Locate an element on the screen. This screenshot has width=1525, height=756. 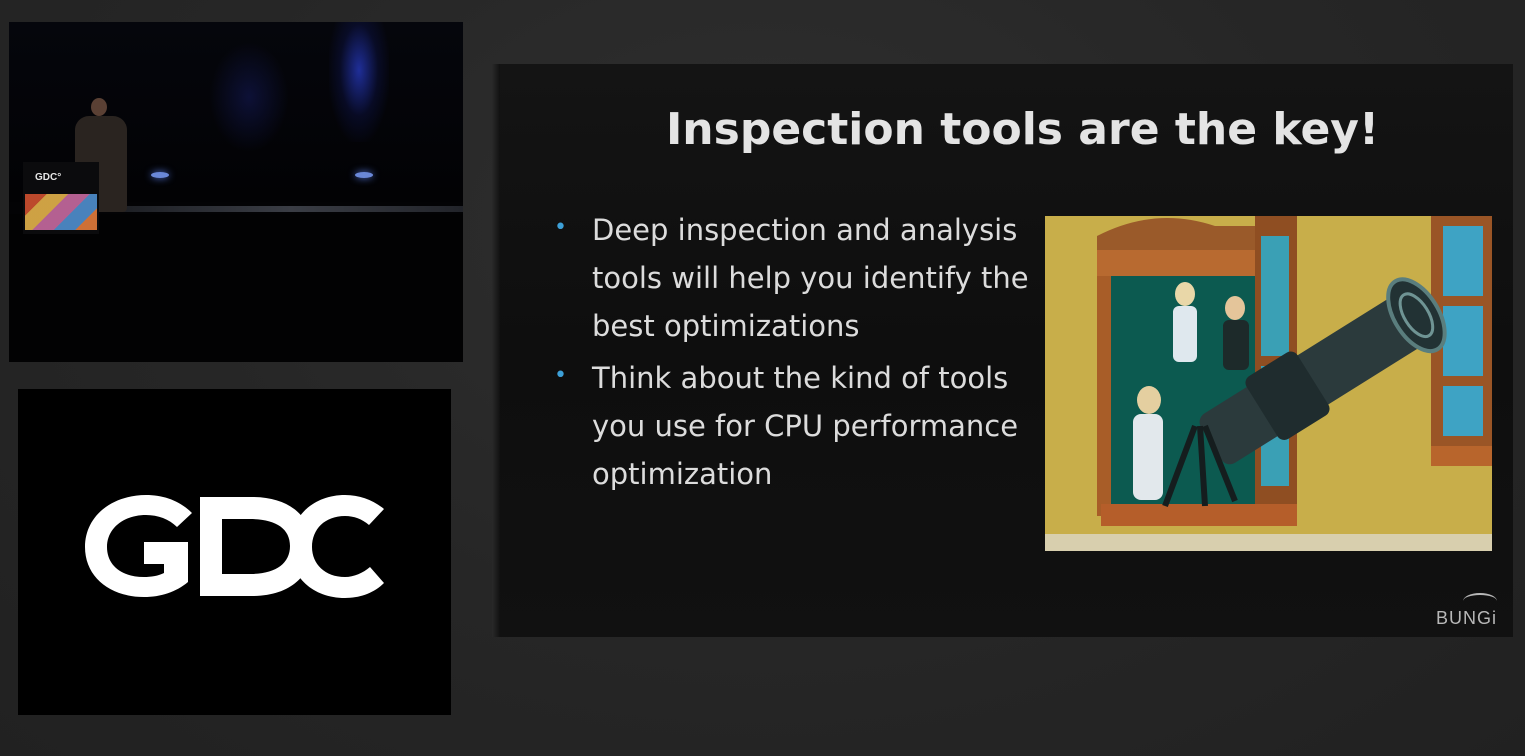
window-glass is located at coordinates (1275, 296).